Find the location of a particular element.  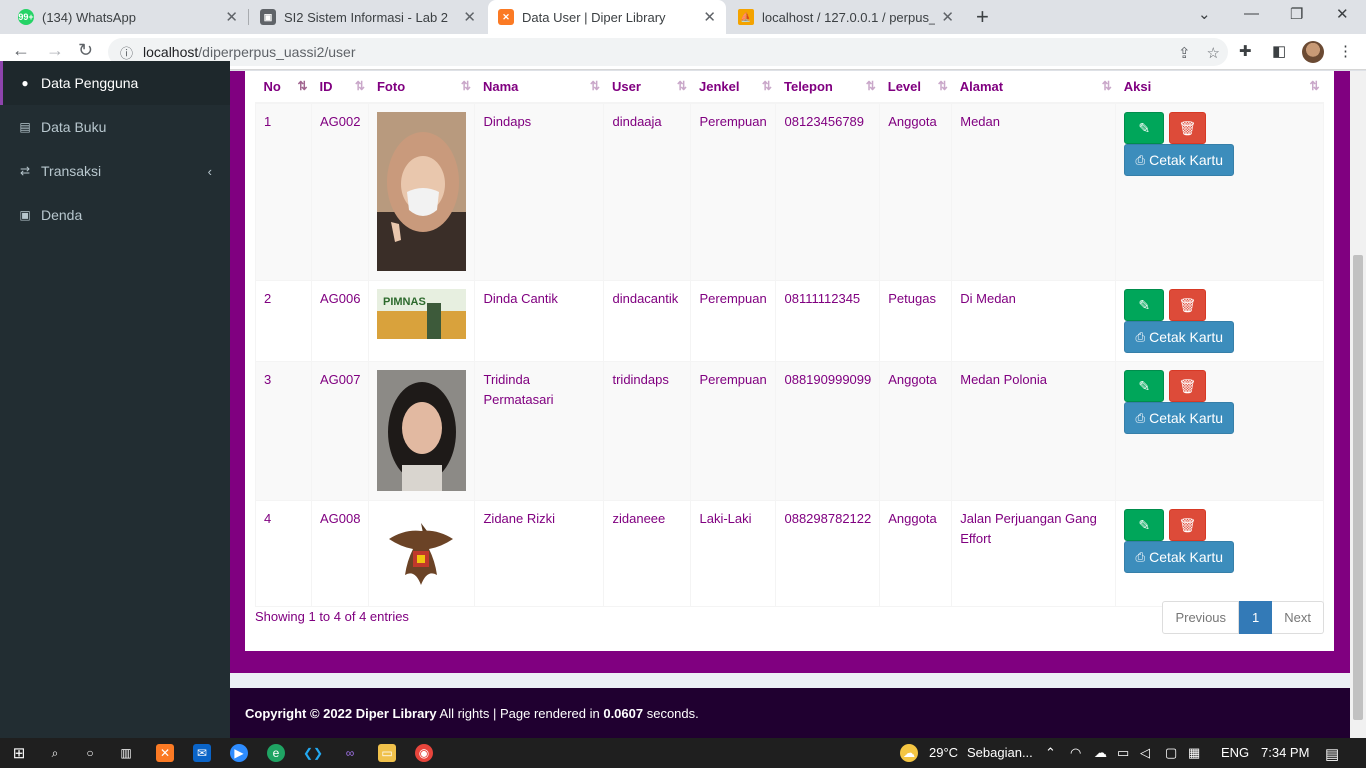

column-header-alamat: Alamat ⇅ is located at coordinates (1033, 87).